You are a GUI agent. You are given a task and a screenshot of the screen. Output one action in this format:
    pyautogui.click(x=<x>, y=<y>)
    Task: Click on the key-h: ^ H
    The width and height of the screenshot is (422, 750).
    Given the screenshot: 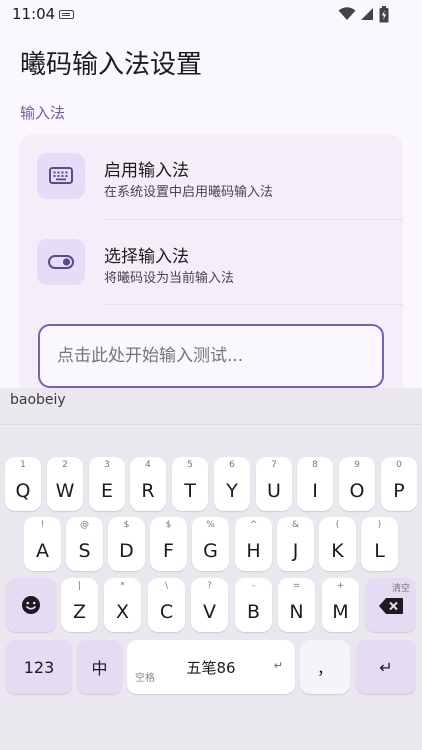 What is the action you would take?
    pyautogui.click(x=253, y=544)
    